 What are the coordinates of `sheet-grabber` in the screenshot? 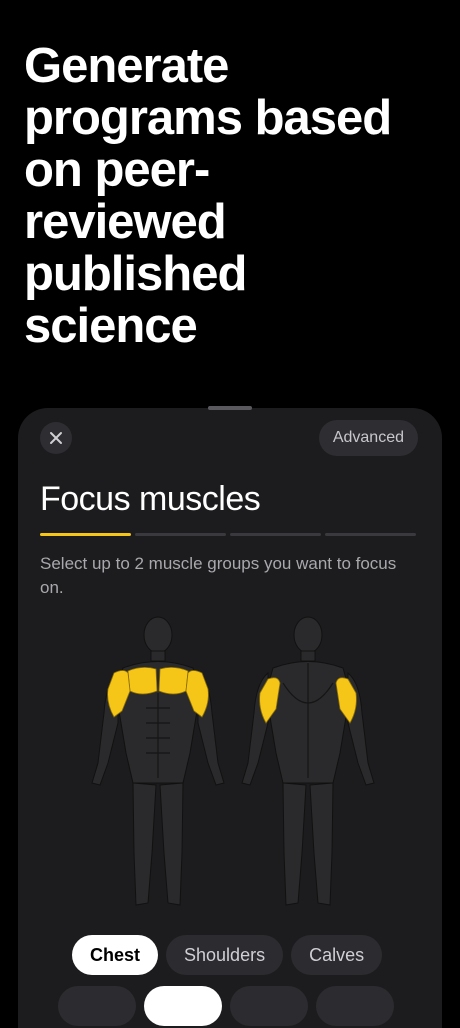 It's located at (230, 408).